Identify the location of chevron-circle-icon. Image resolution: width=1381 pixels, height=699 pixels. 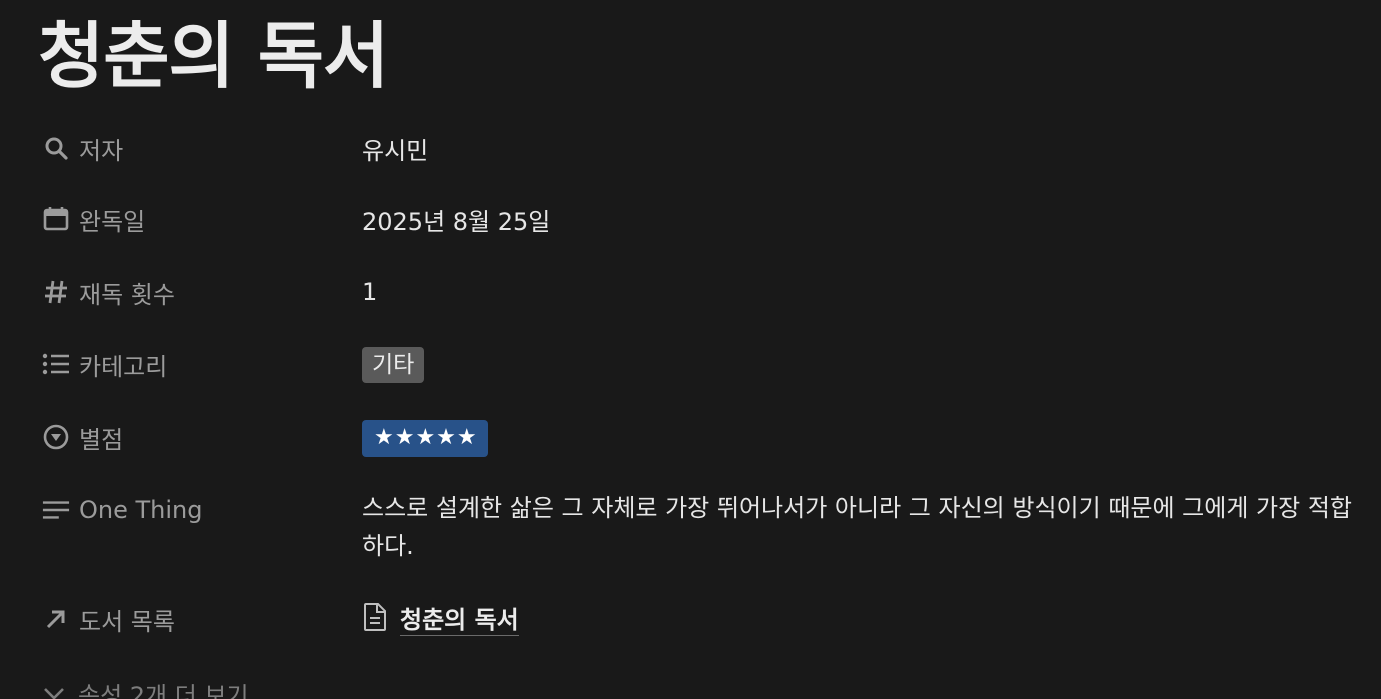
(56, 437).